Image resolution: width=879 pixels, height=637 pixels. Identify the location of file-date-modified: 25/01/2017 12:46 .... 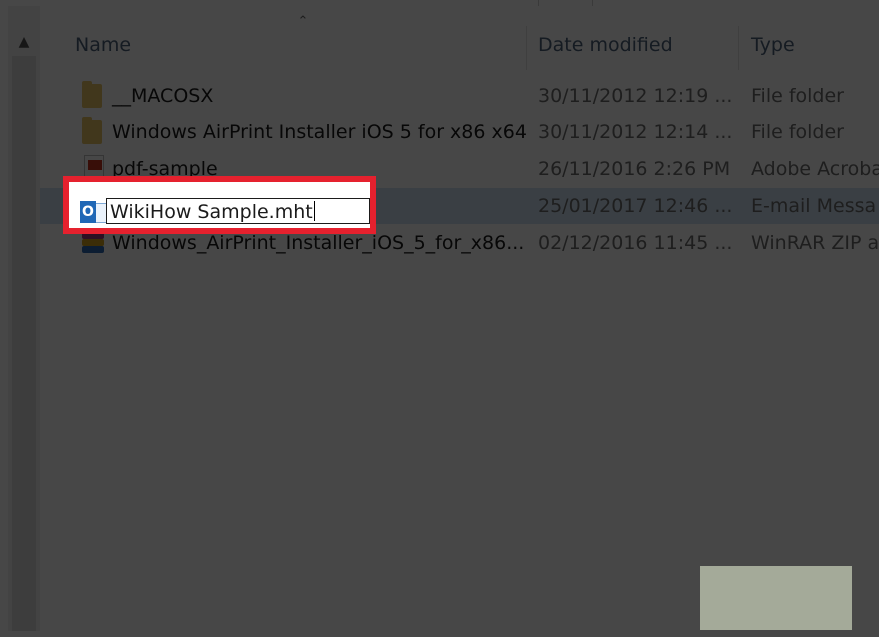
(635, 206).